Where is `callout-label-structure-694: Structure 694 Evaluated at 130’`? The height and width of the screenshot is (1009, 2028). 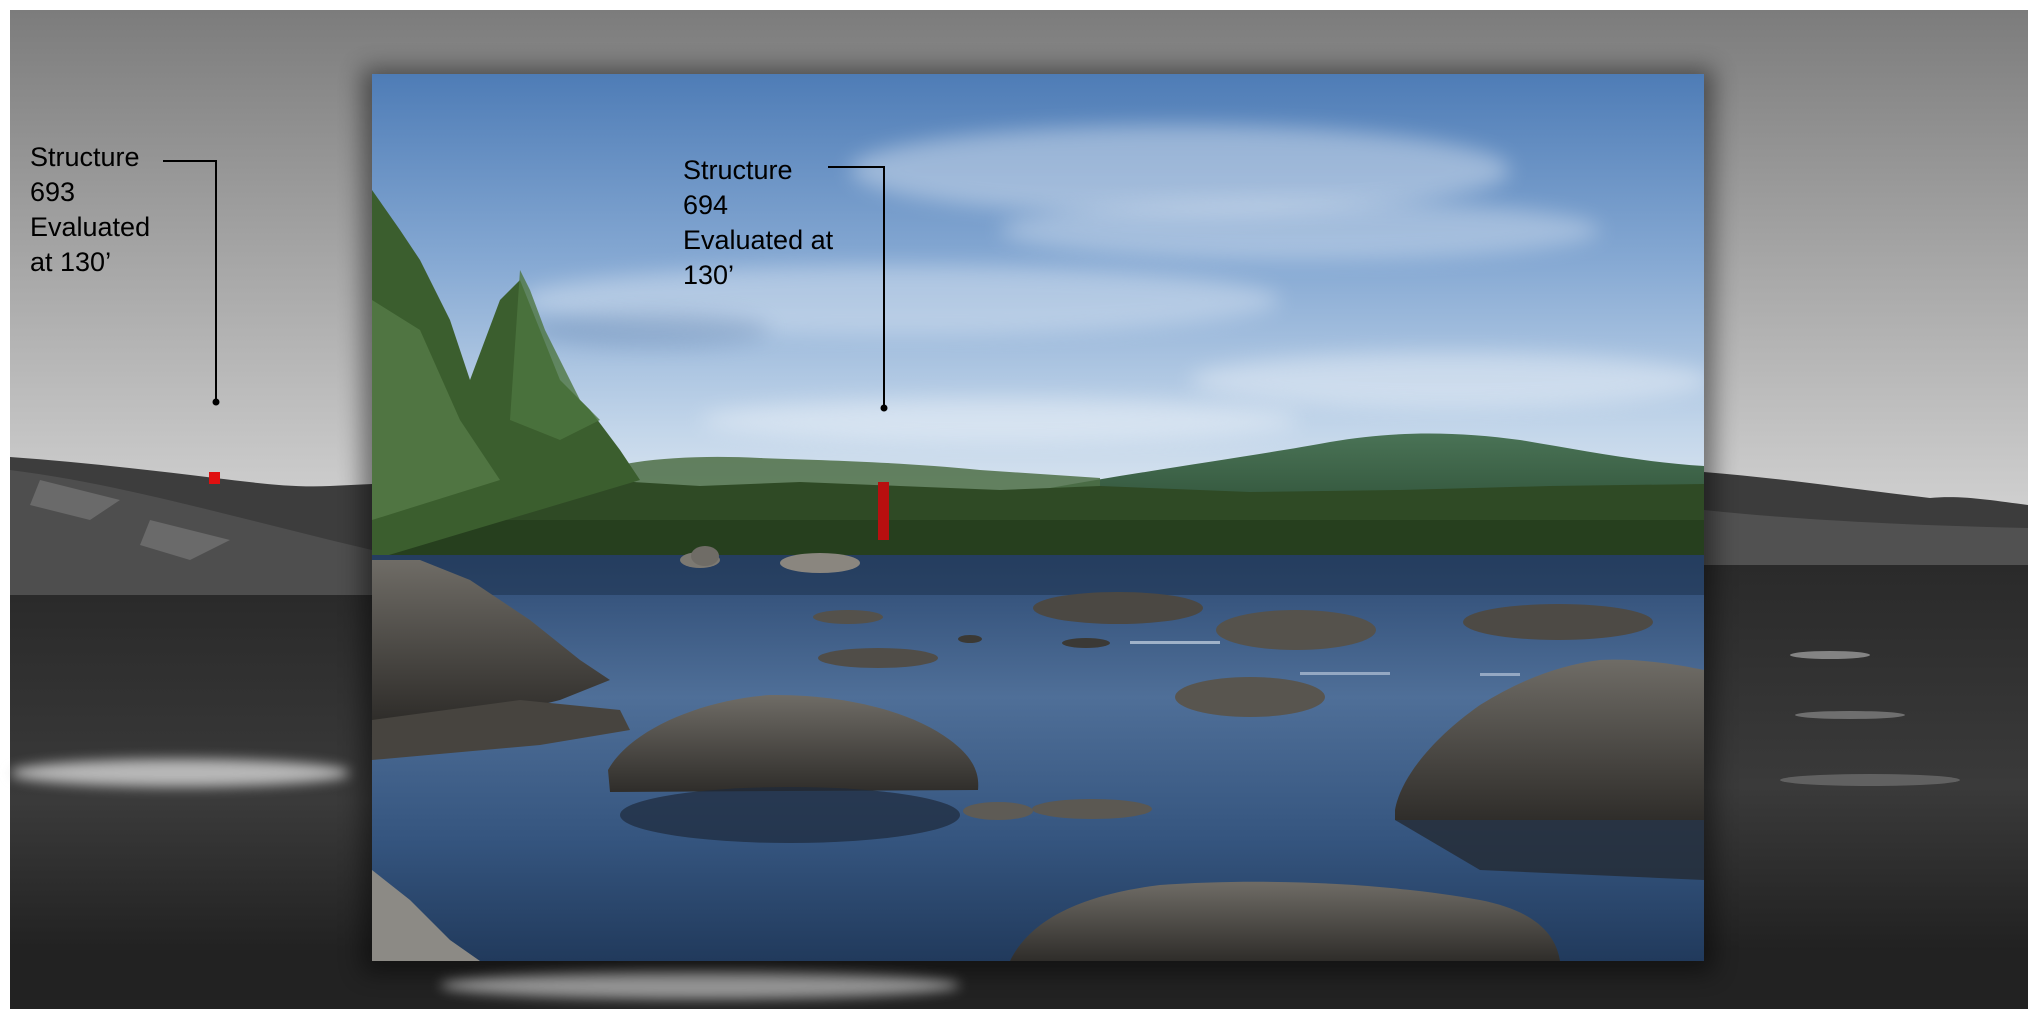
callout-label-structure-694: Structure 694 Evaluated at 130’ is located at coordinates (773, 223).